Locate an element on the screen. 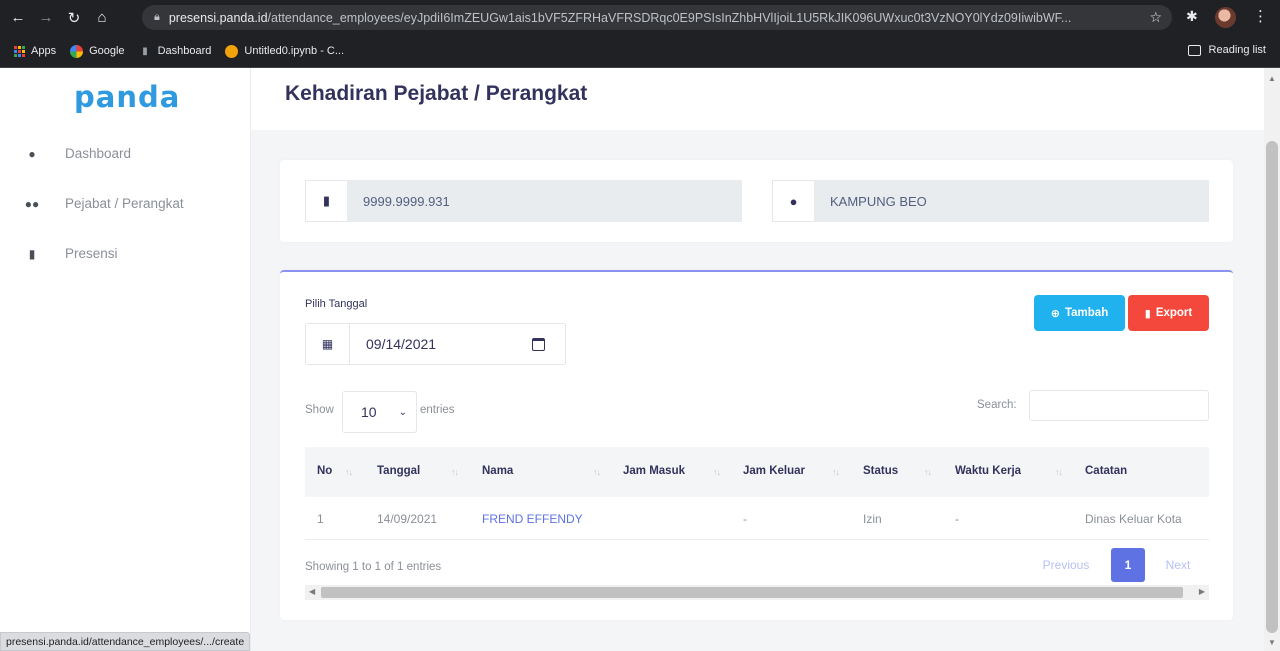 This screenshot has height=651, width=1280. sidebar-item-presensi: ▮ Presensi is located at coordinates (71, 253).